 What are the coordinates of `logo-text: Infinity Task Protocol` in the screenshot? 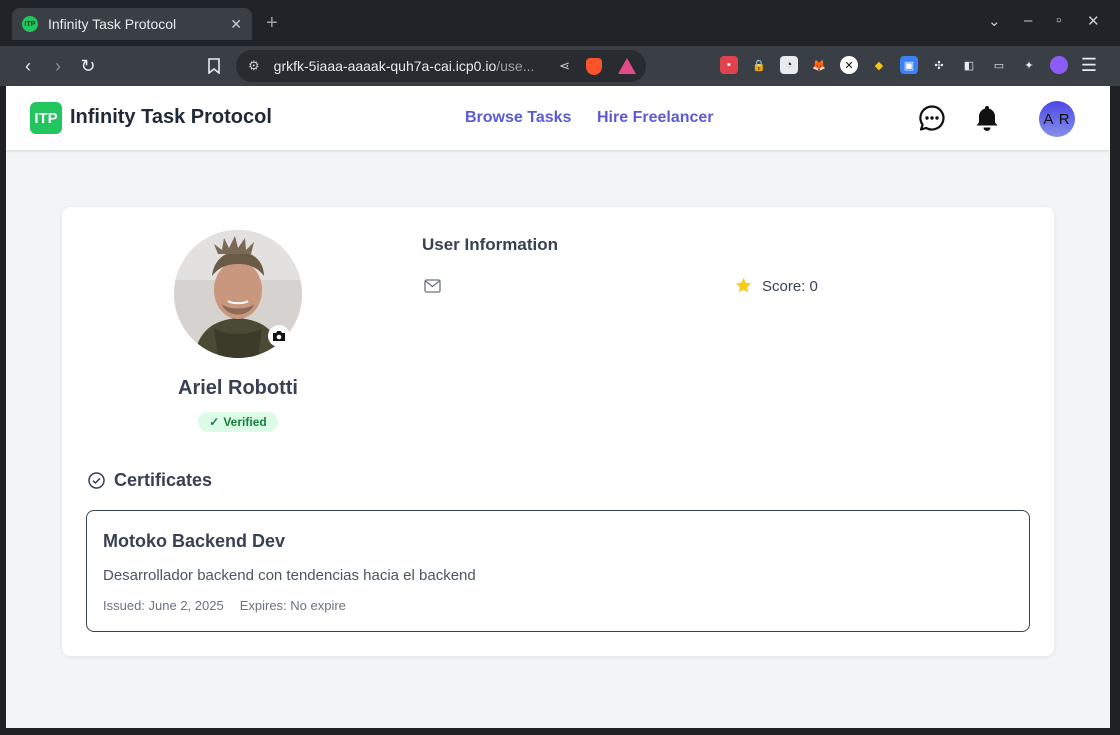 It's located at (171, 117).